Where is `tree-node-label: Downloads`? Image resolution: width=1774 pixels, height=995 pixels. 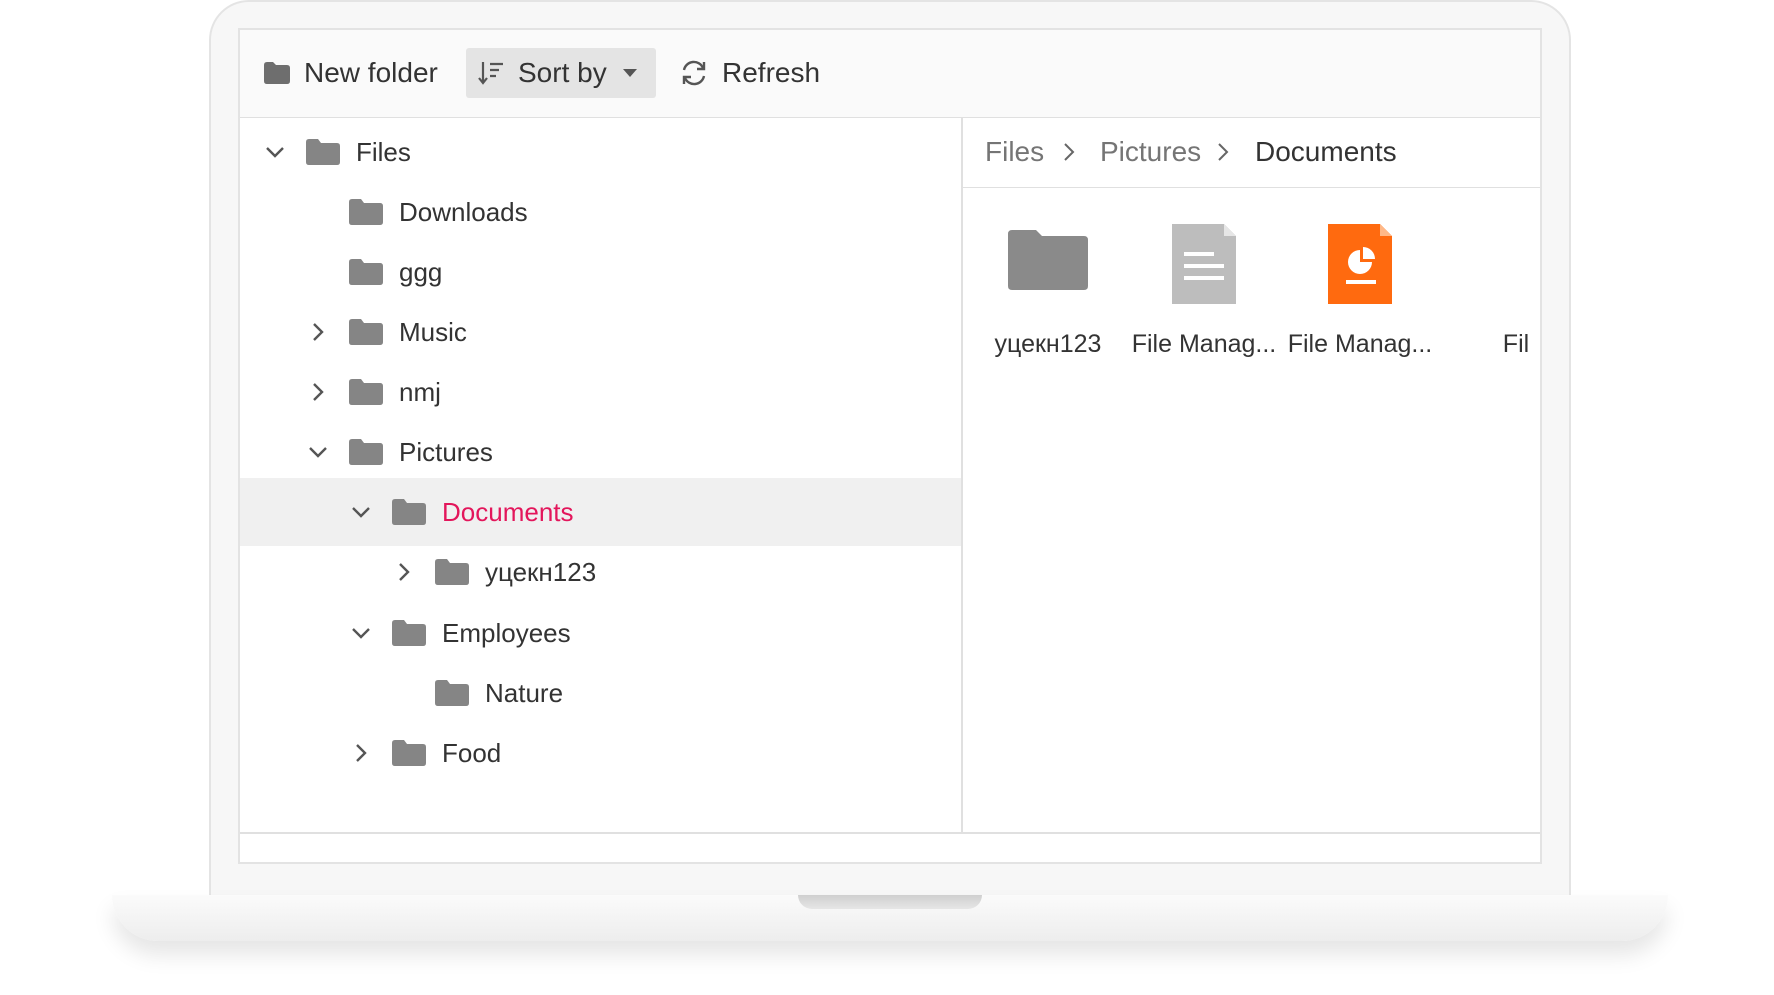
tree-node-label: Downloads is located at coordinates (463, 212).